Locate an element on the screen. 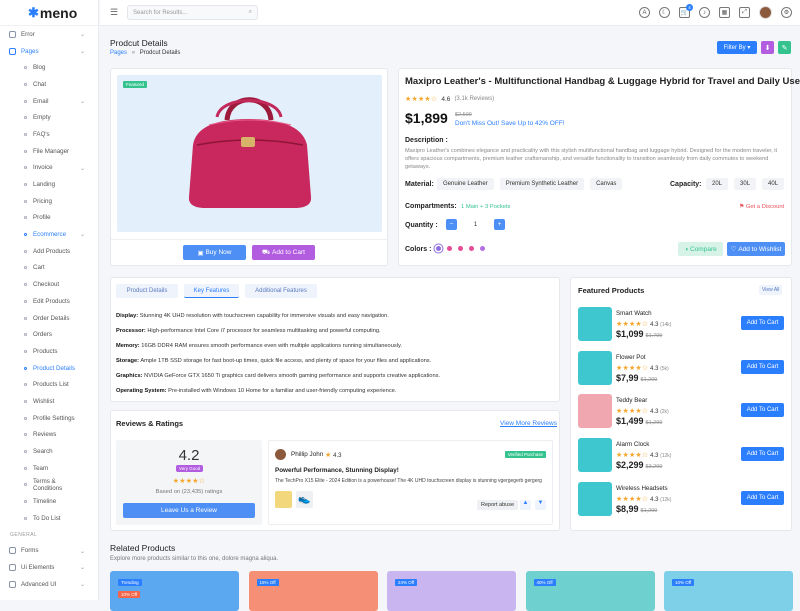 The image size is (800, 611). sidebar-item-empty: Empty is located at coordinates (49, 117).